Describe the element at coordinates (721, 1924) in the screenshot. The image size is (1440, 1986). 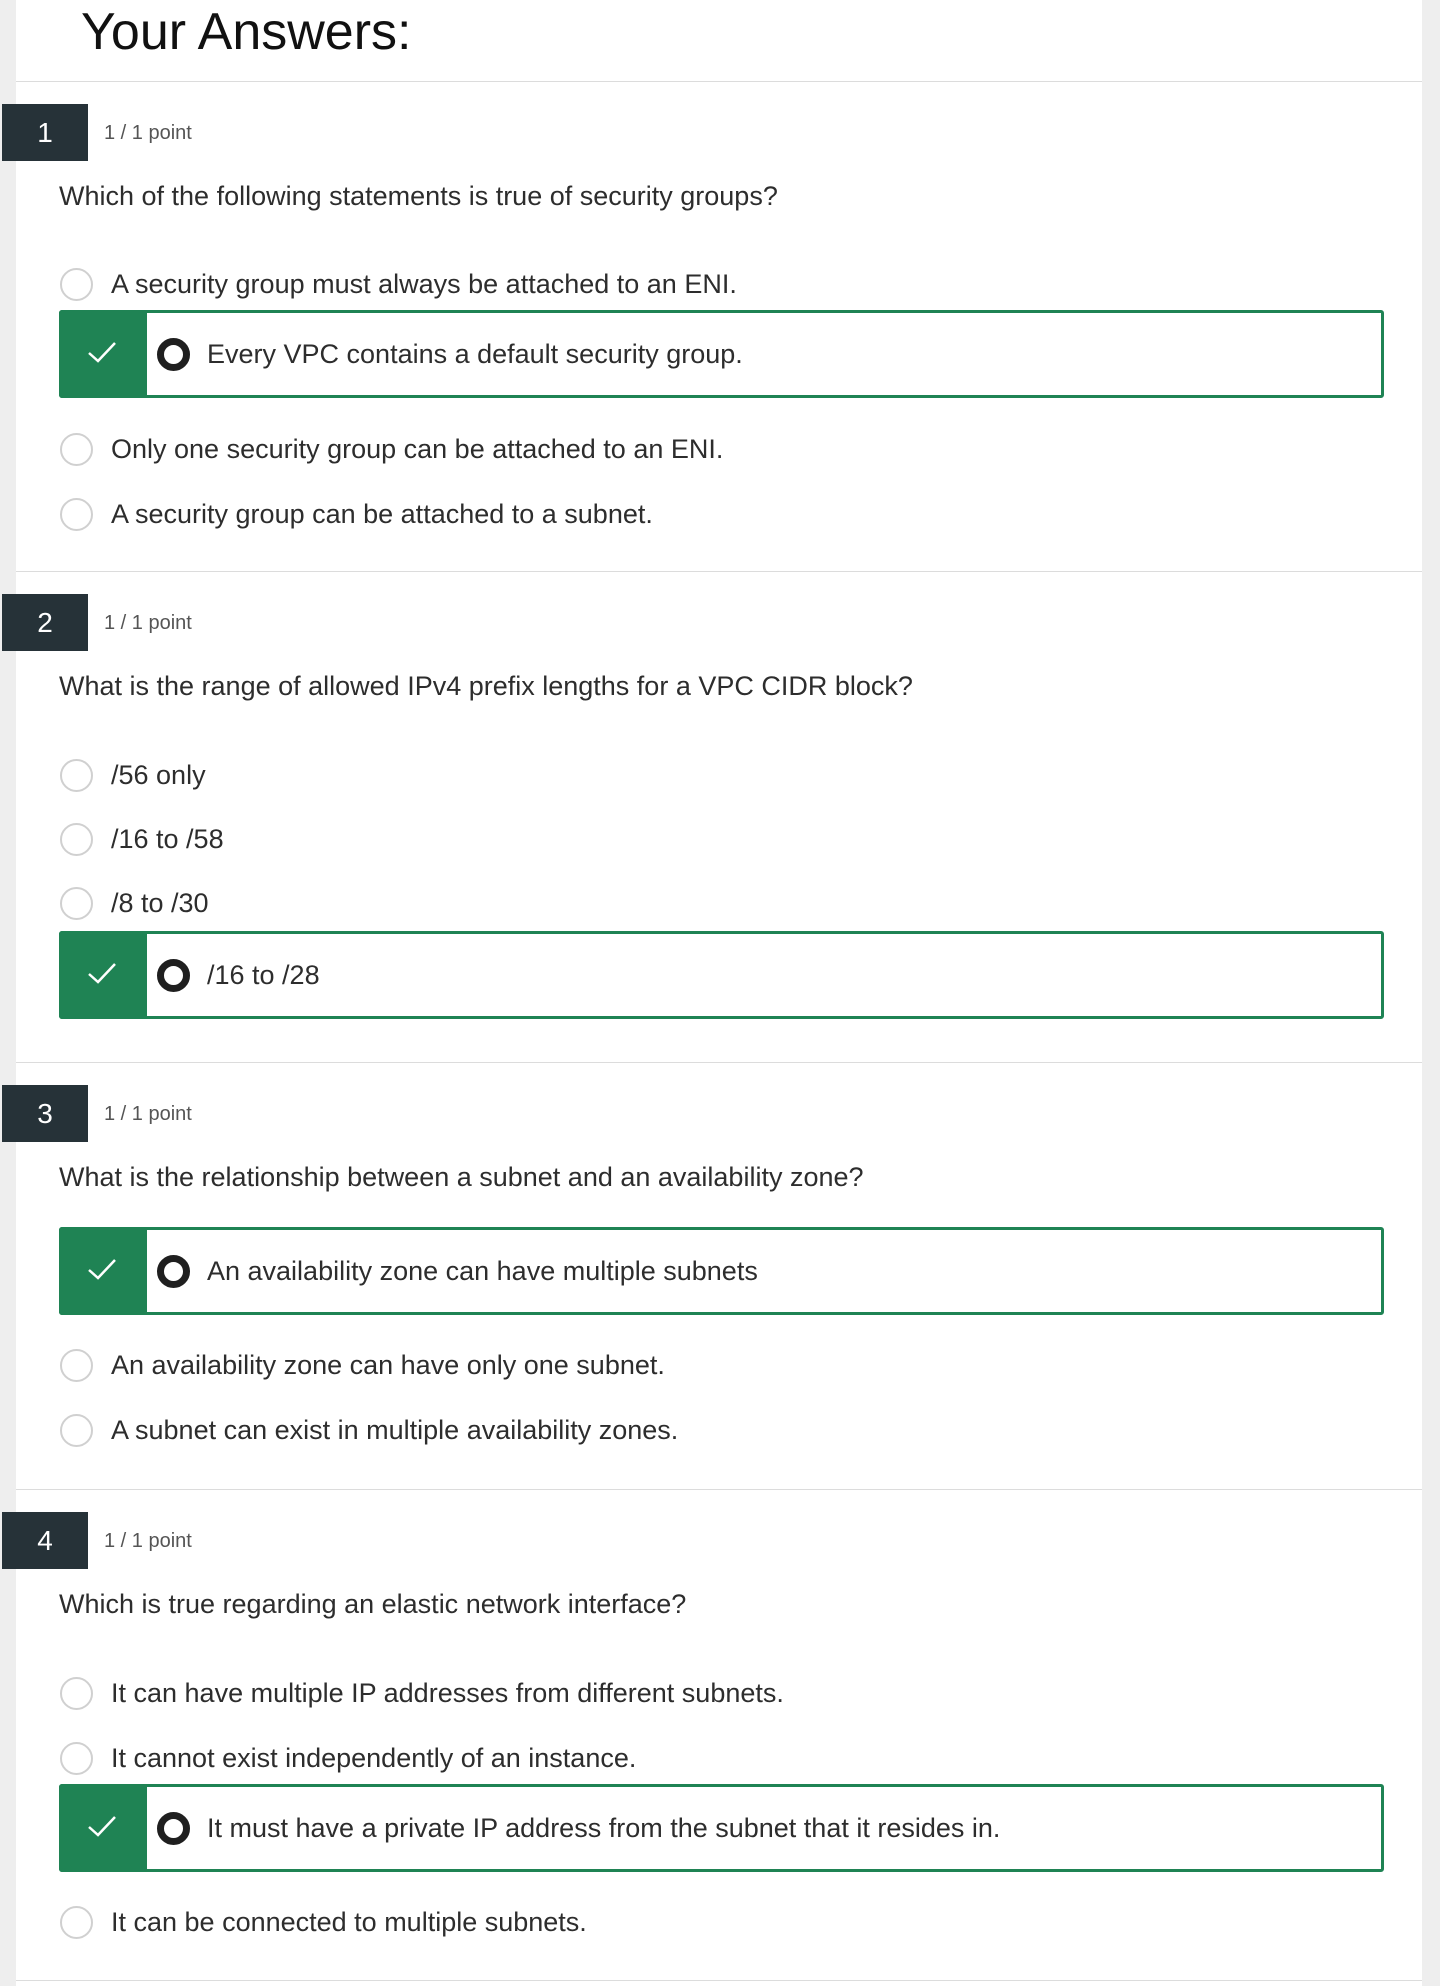
I see `answer-option: It can be connected to multiple subnets.` at that location.